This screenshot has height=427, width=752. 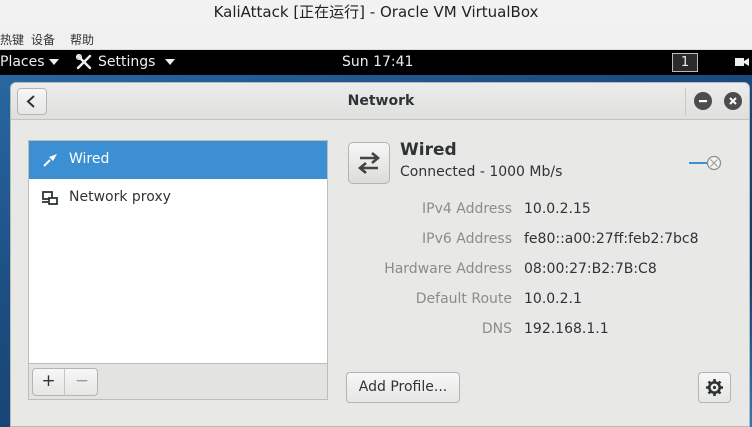 What do you see at coordinates (448, 269) in the screenshot?
I see `hardware-address-label: Hardware Address` at bounding box center [448, 269].